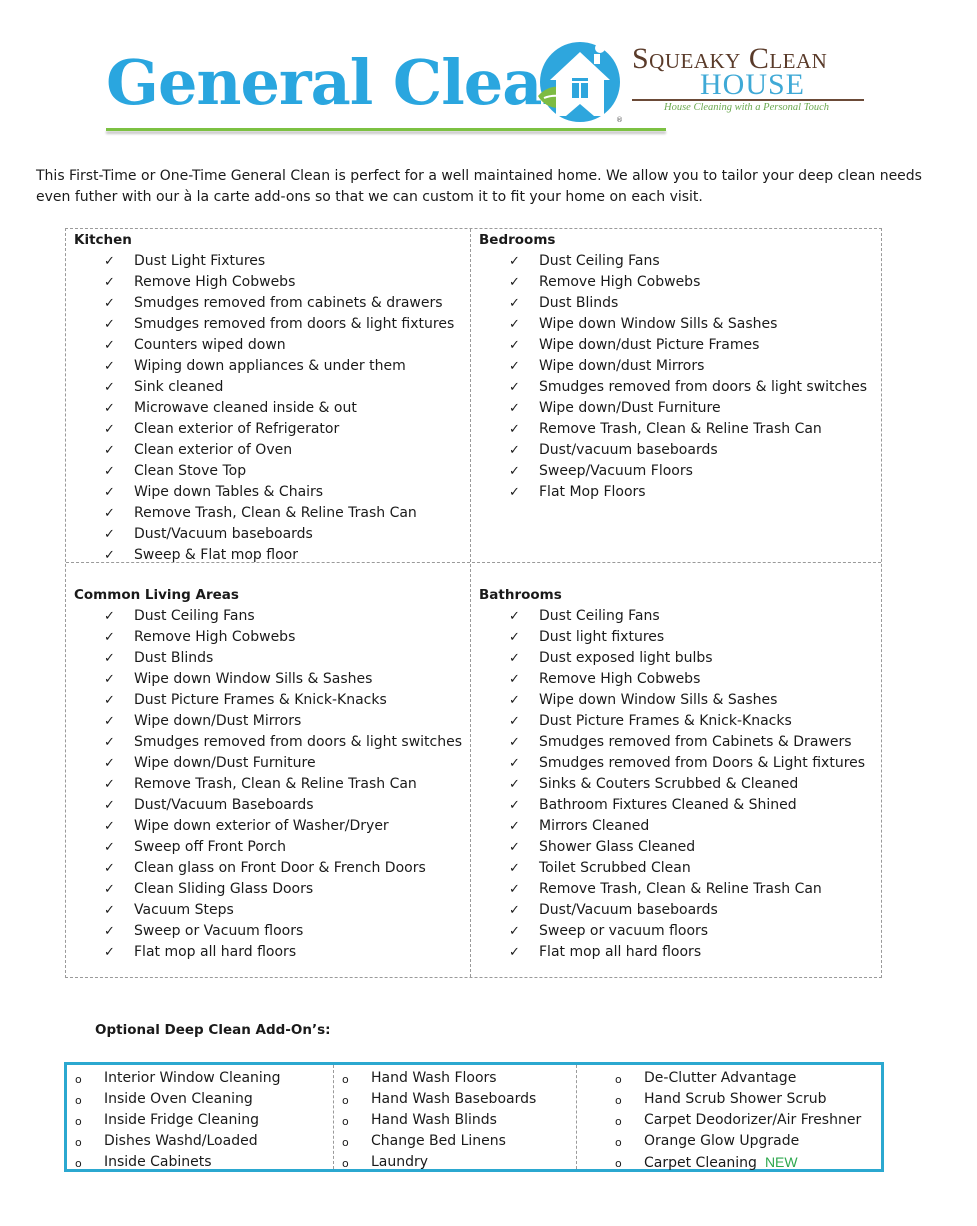 The height and width of the screenshot is (1226, 977). Describe the element at coordinates (245, 408) in the screenshot. I see `checklist-item-label: Microwave cleaned inside & out` at that location.